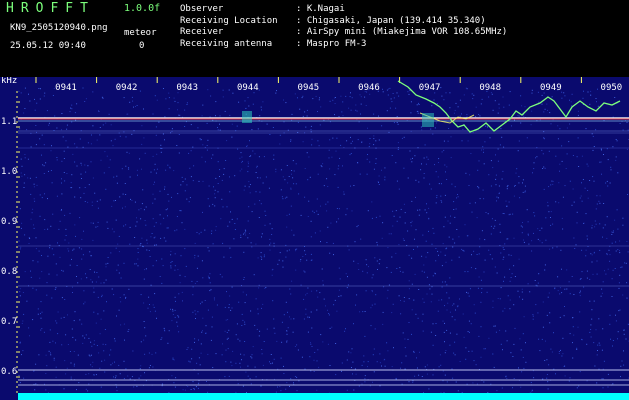  Describe the element at coordinates (612, 88) in the screenshot. I see `time-label: 0950` at that location.